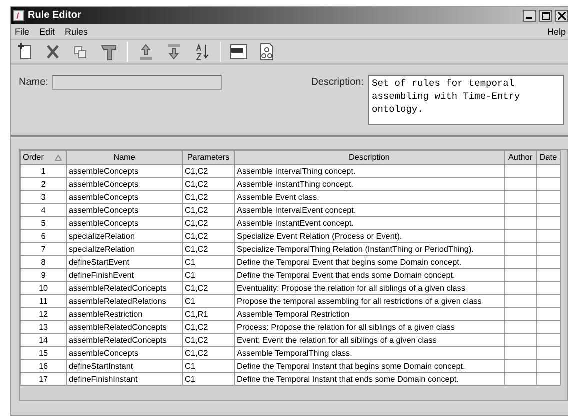 Image resolution: width=568 pixels, height=416 pixels. Describe the element at coordinates (43, 301) in the screenshot. I see `table-cell: 11` at that location.